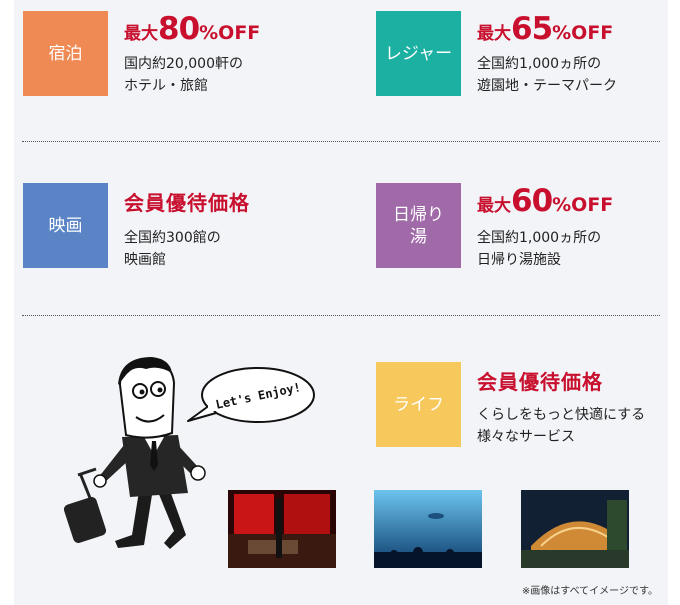  I want to click on category-badge-onsen: 日帰り湯, so click(418, 225).